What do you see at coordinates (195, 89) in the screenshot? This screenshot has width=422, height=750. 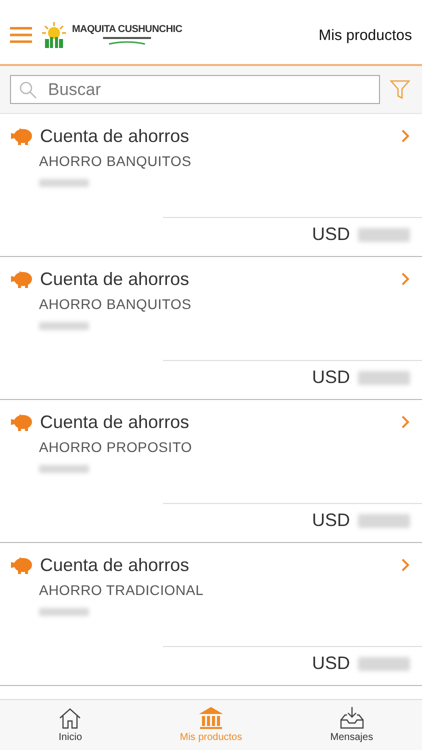 I see `search-field: Buscar` at bounding box center [195, 89].